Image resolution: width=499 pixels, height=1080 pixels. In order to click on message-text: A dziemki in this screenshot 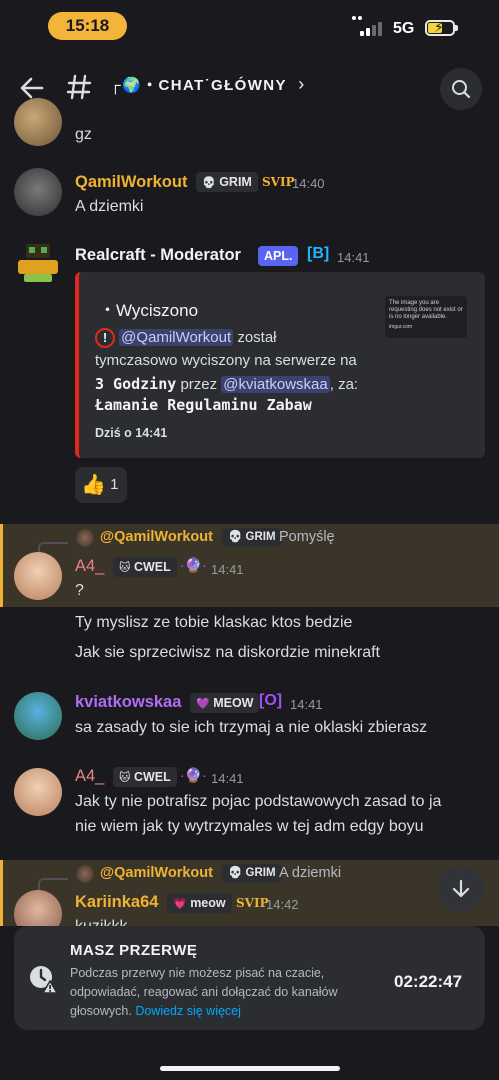, I will do `click(109, 206)`.